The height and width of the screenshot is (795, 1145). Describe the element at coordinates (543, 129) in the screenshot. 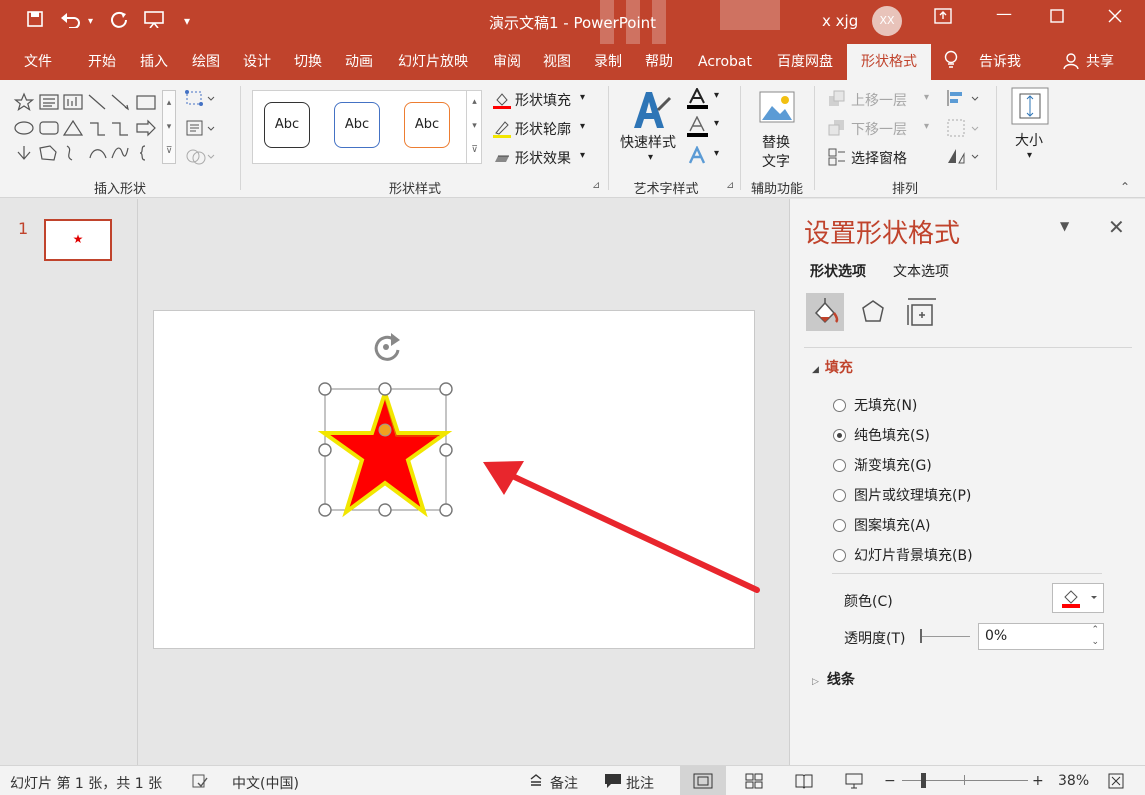

I see `shape-outline-button: 形状轮廓` at that location.